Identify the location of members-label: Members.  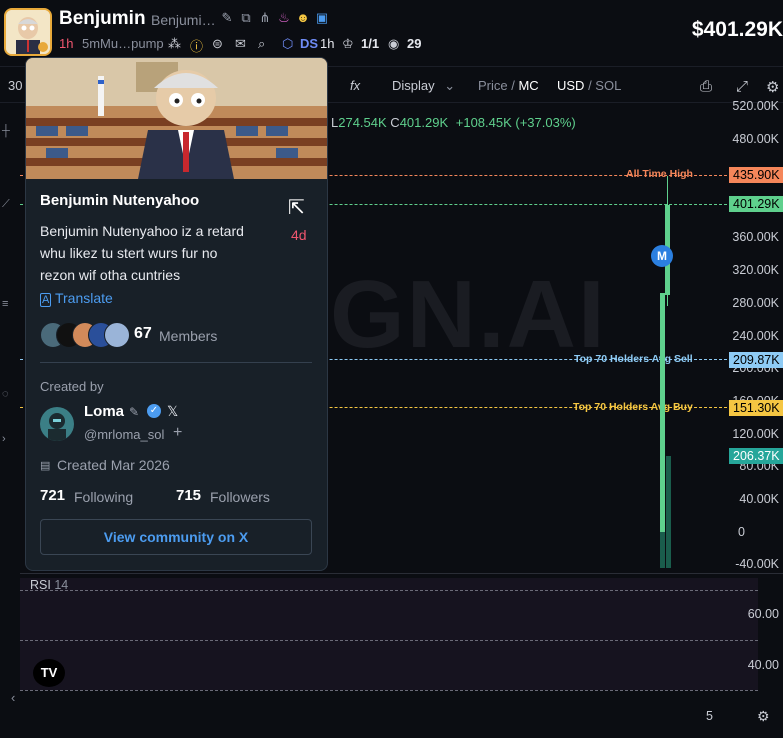
(188, 336).